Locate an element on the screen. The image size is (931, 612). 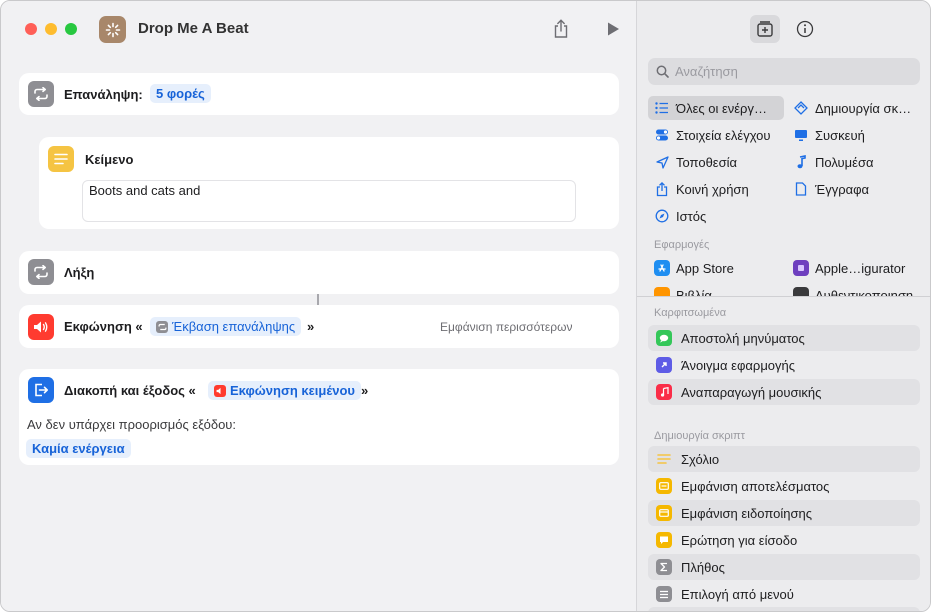
repeat-icon is located at coordinates (41, 94).